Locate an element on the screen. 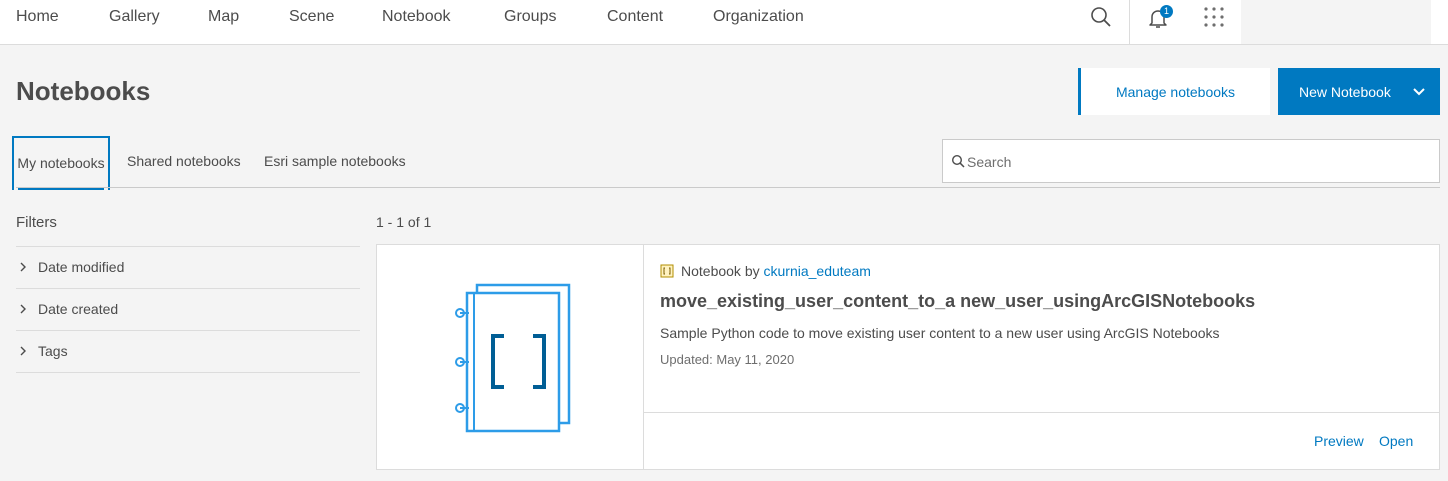 The height and width of the screenshot is (481, 1448). filter-date-modified: Date modified is located at coordinates (188, 267).